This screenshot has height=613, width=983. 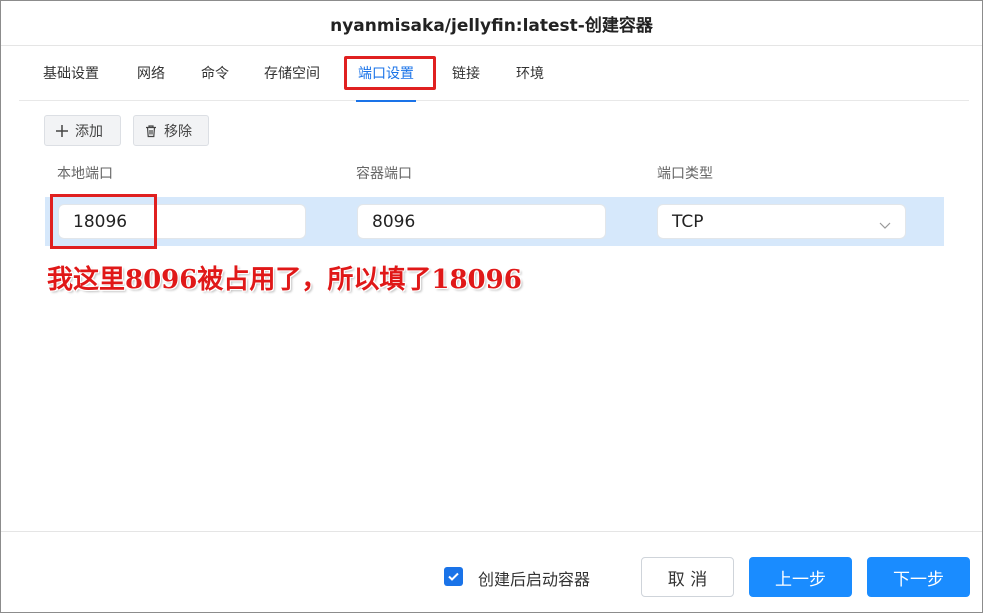 I want to click on tab-command: 命令, so click(x=215, y=79).